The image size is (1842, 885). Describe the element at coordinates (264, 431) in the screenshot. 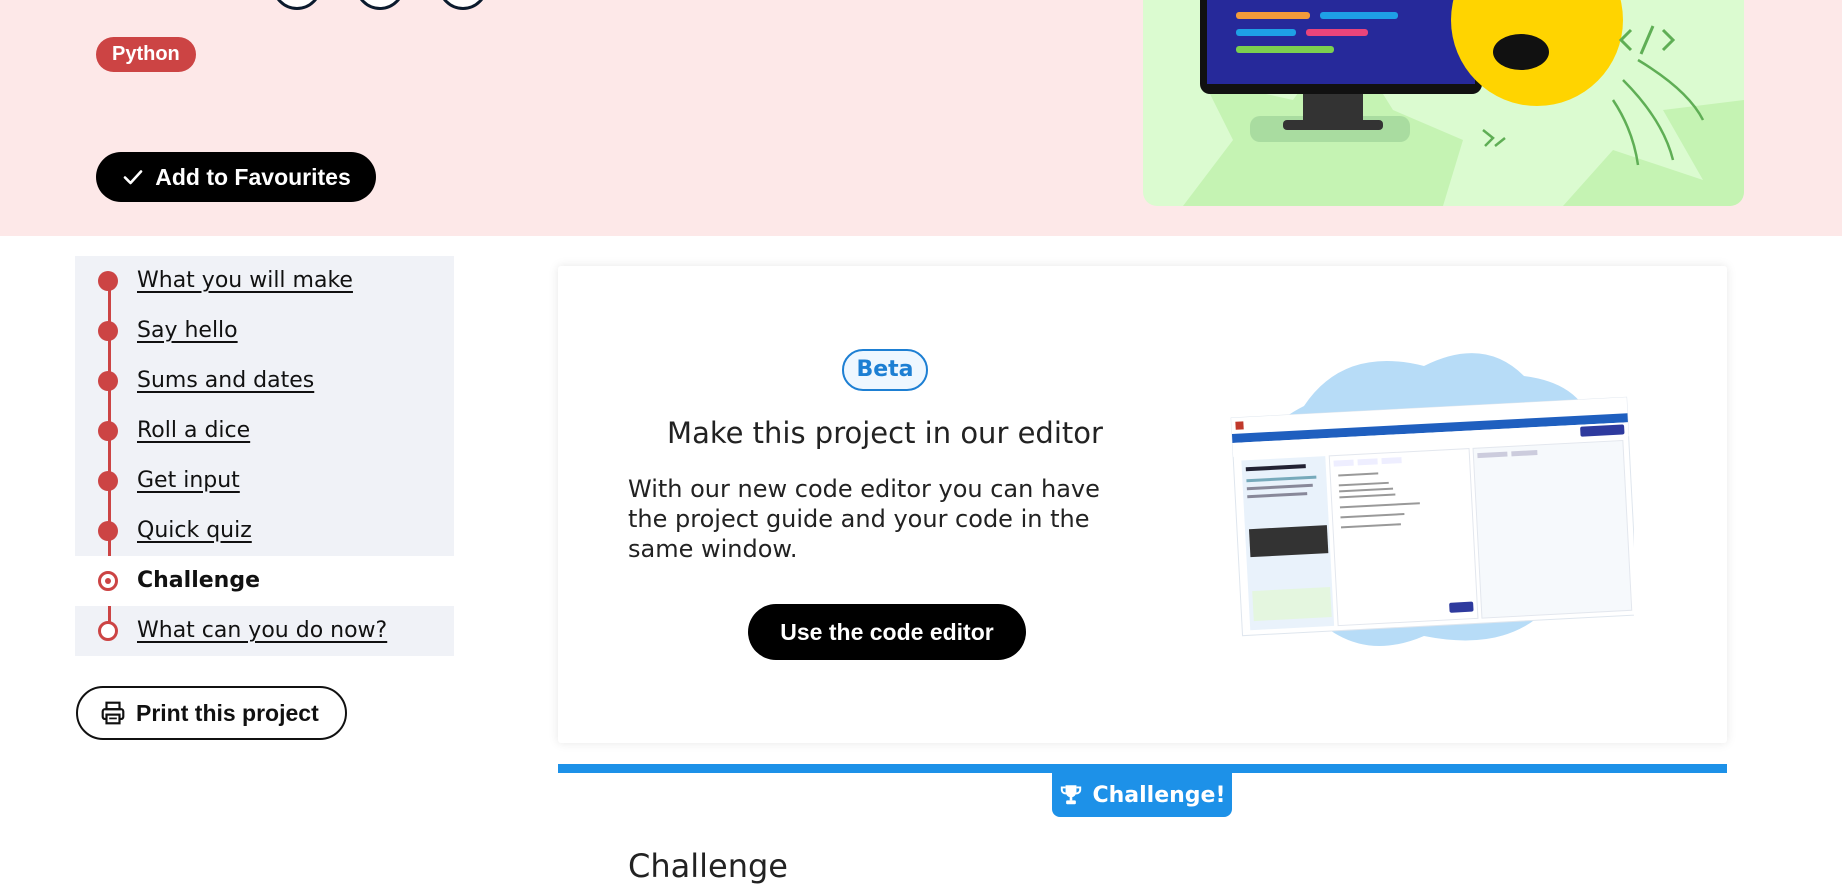

I see `nav-item-roll-a-dice: Roll a dice` at that location.